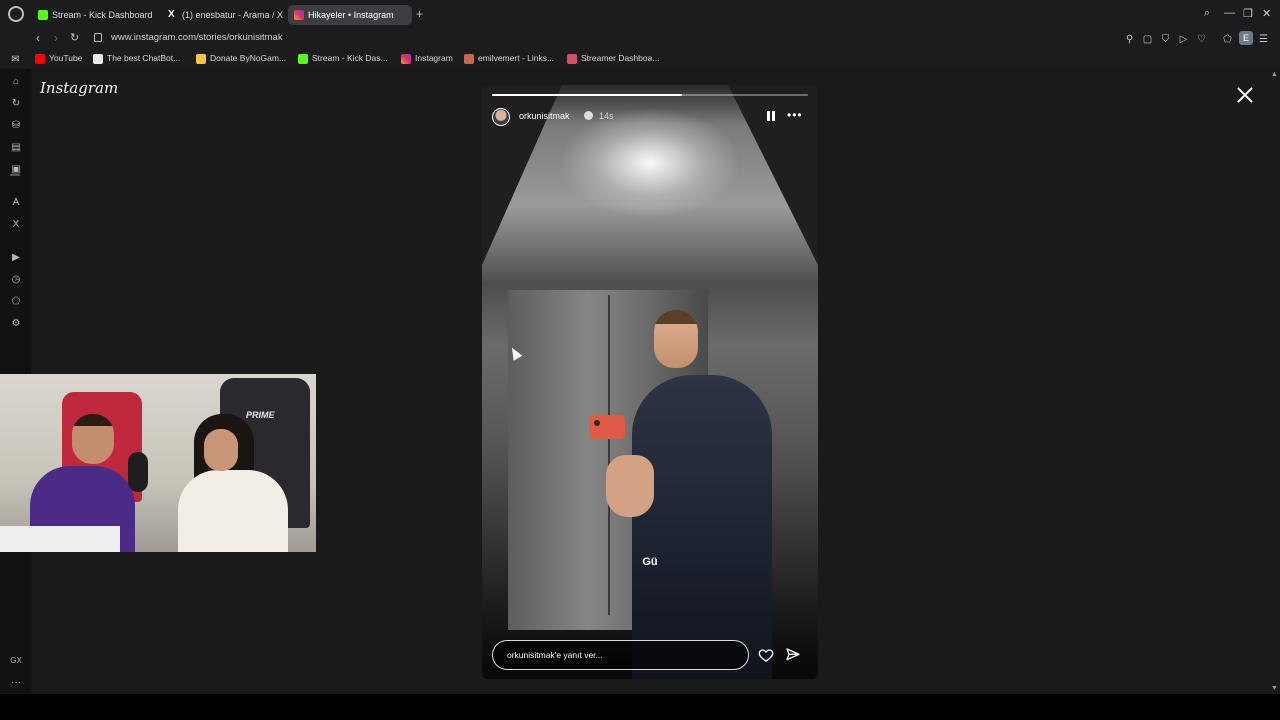 The image size is (1280, 720). I want to click on notes-icon: ▤, so click(16, 148).